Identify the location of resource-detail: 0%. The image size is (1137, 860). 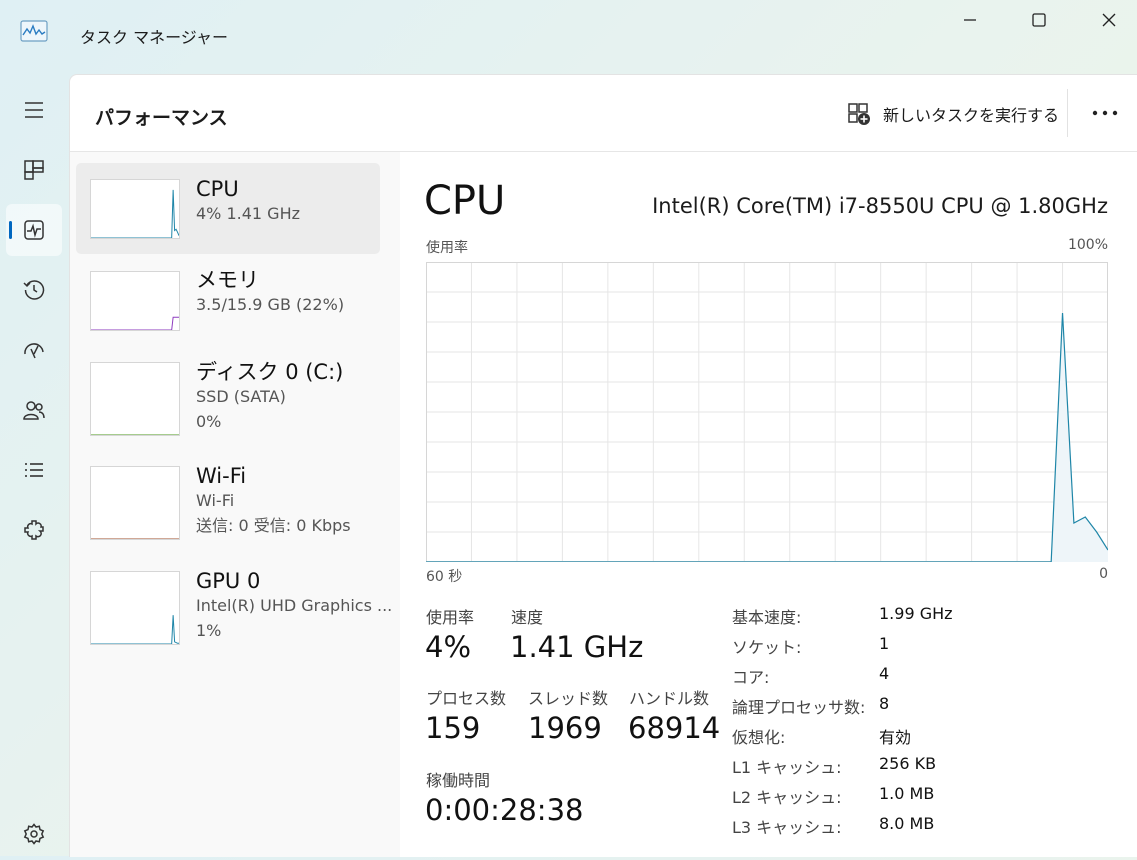
(209, 421).